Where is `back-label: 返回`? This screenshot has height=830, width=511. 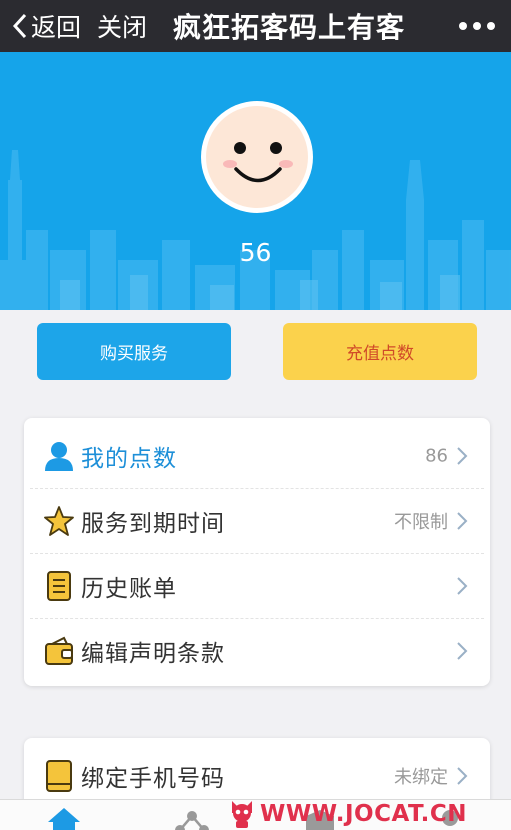 back-label: 返回 is located at coordinates (56, 27).